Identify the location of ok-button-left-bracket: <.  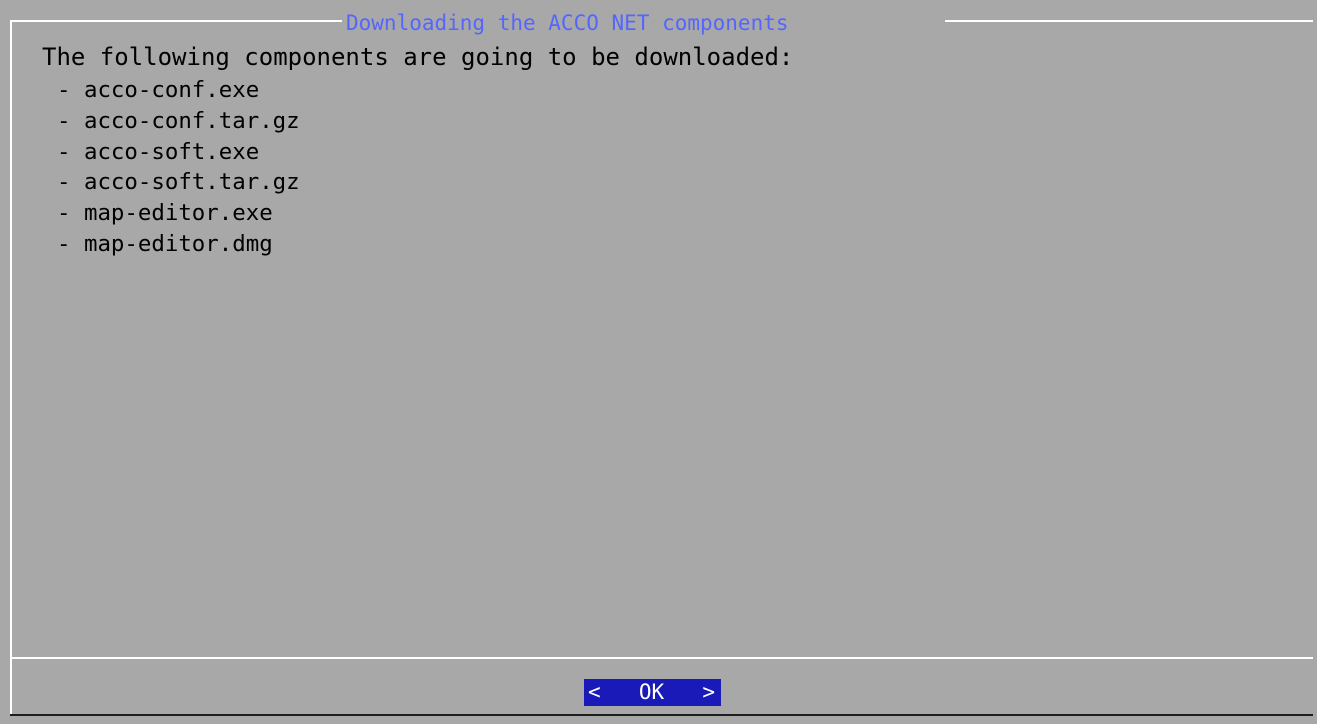
(594, 692).